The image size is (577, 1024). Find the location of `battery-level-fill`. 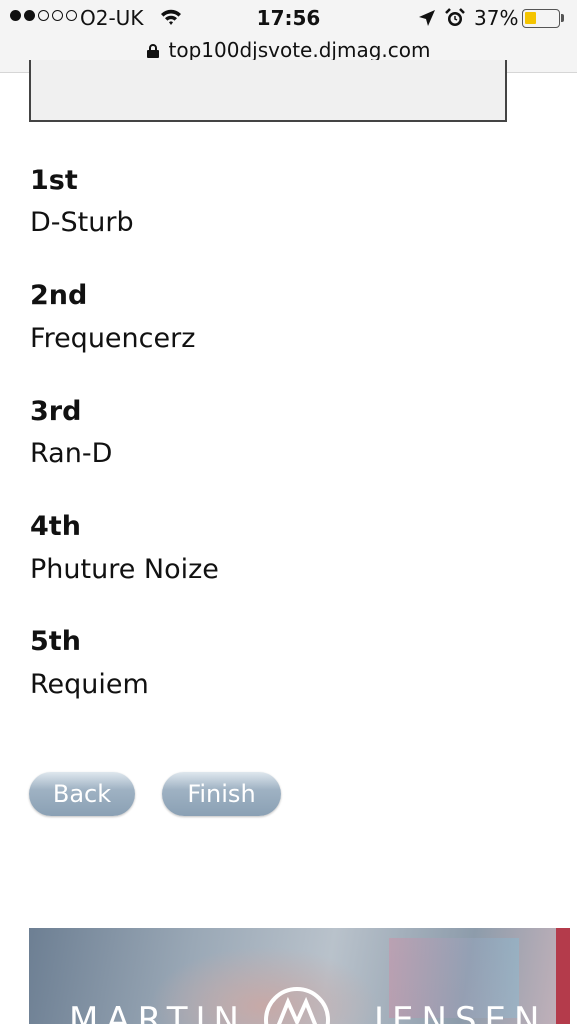

battery-level-fill is located at coordinates (530, 18).